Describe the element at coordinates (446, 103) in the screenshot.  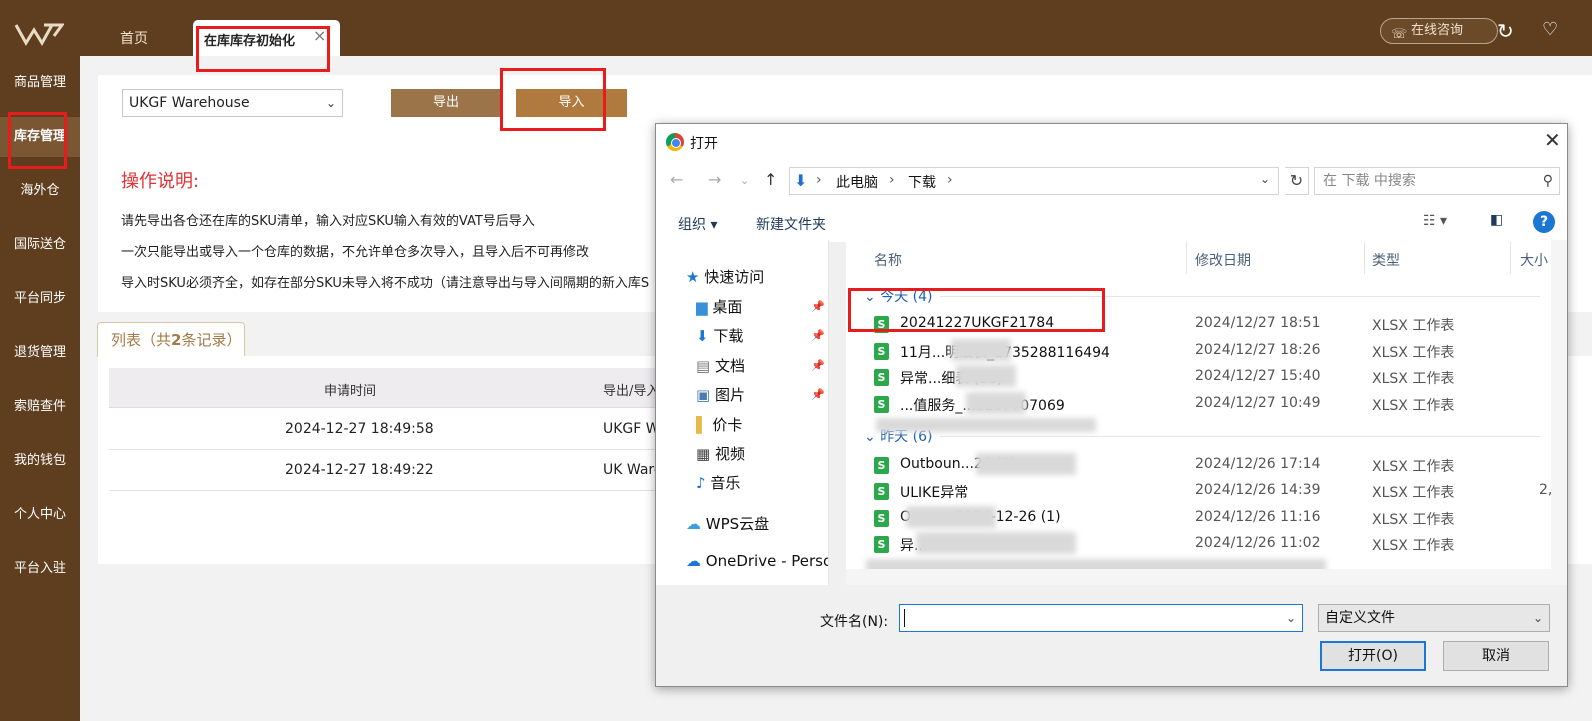
I see `export-button: 导出` at that location.